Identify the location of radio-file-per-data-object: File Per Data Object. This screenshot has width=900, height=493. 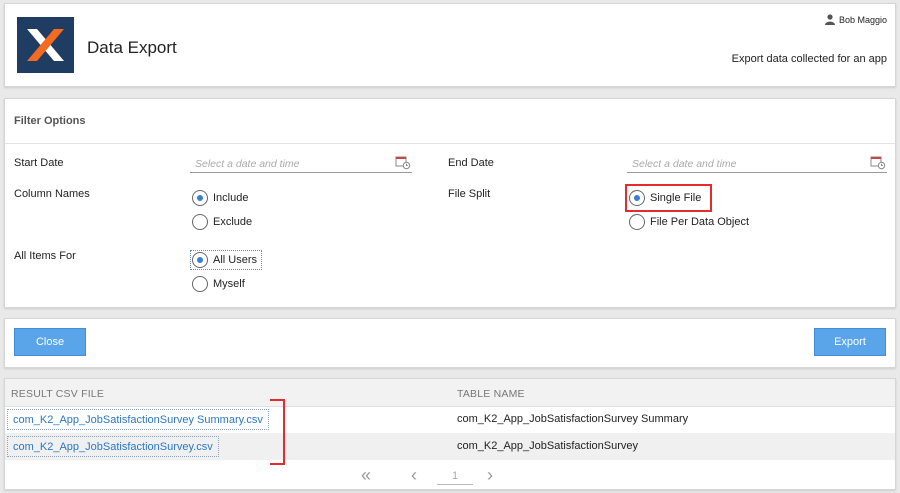
(689, 222).